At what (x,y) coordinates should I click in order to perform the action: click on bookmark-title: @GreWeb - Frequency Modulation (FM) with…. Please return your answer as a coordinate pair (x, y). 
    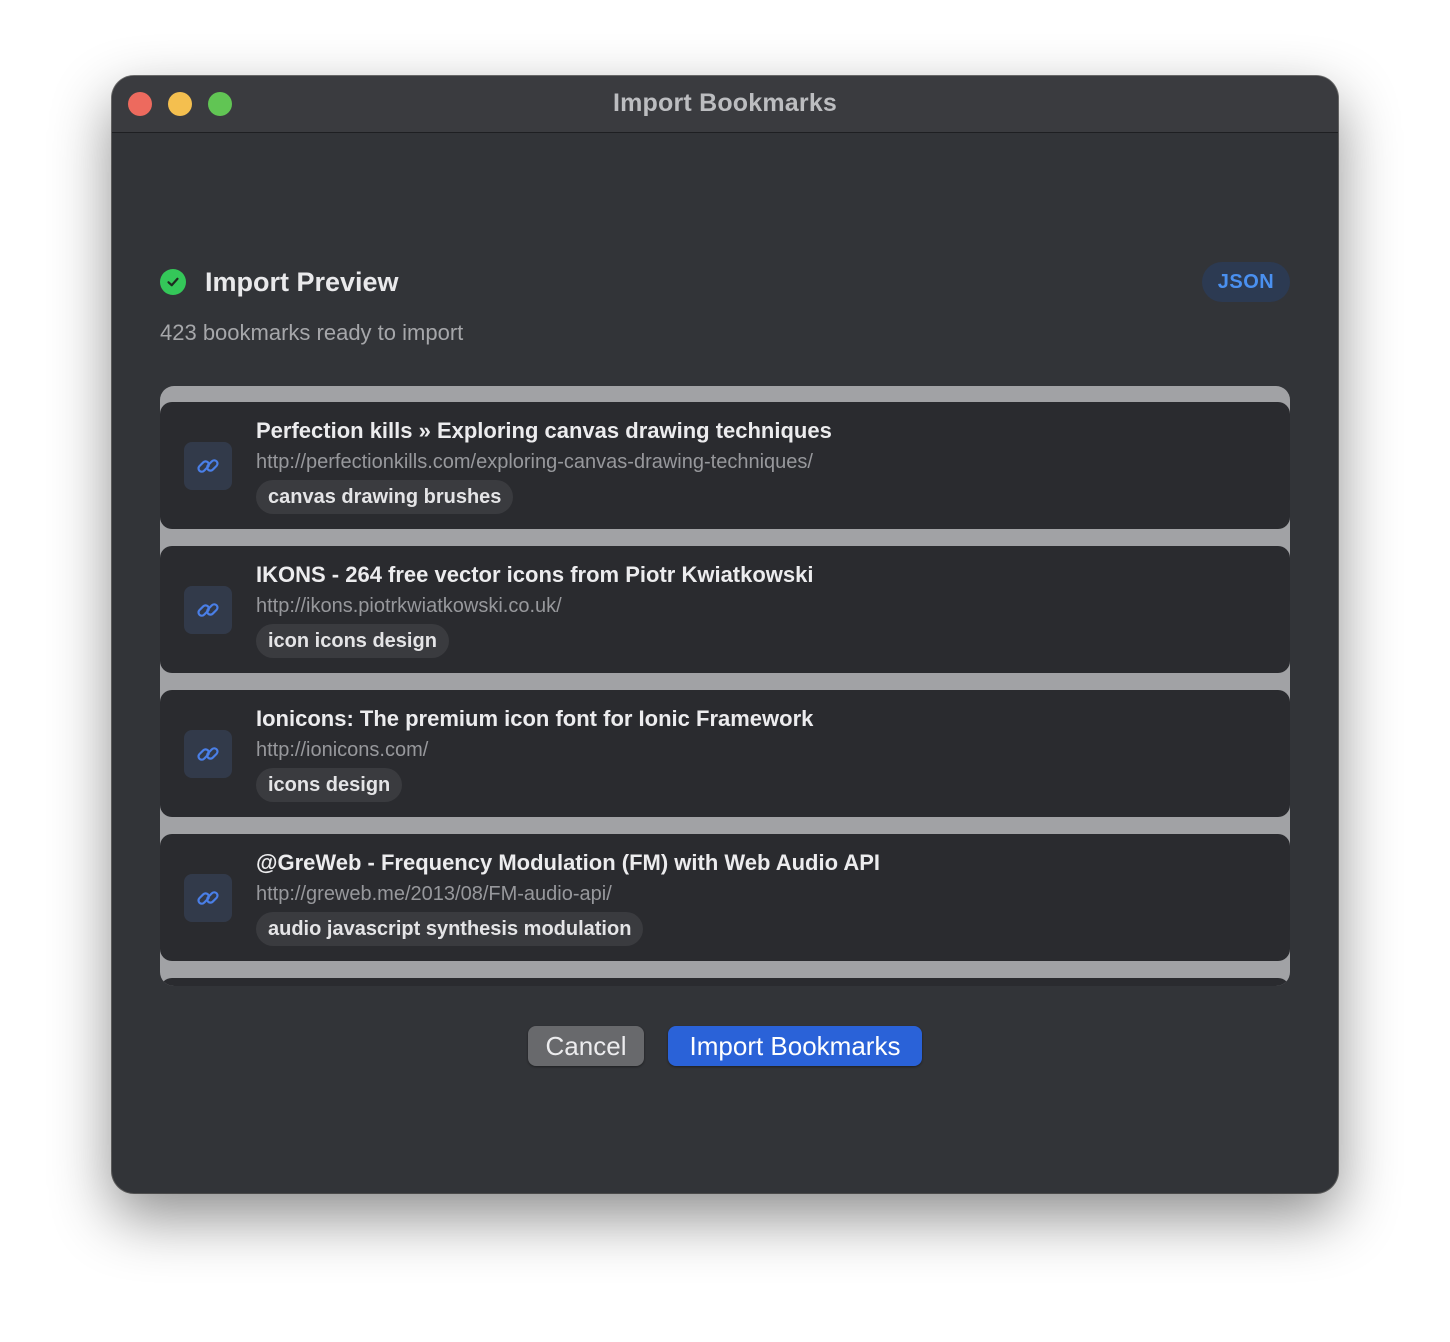
    Looking at the image, I should click on (568, 862).